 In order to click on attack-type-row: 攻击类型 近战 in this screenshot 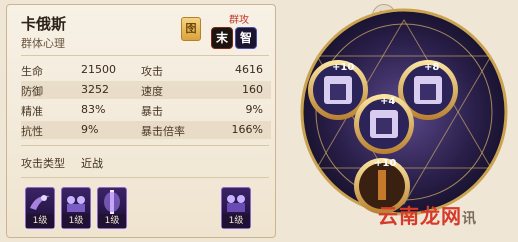, I will do `click(62, 163)`.